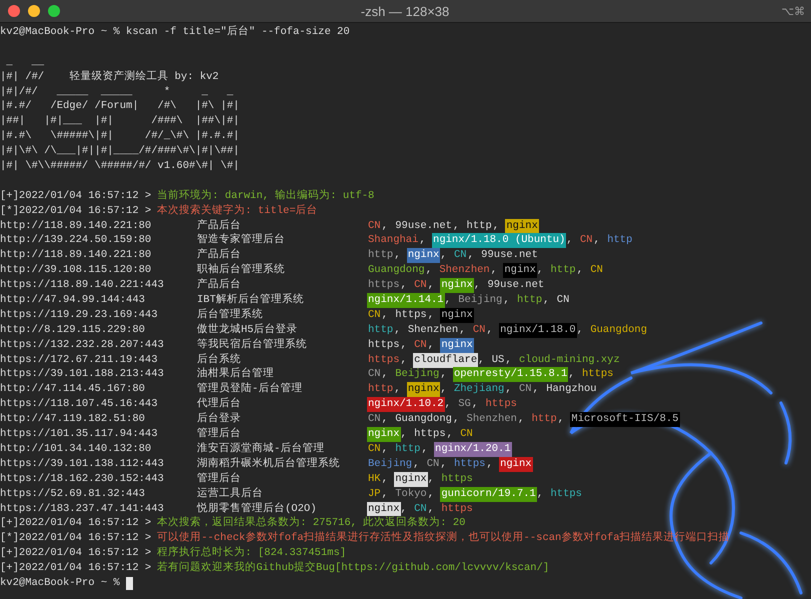  What do you see at coordinates (260, 448) in the screenshot?
I see `title-text: 淮安百源堂商城-后台管理` at bounding box center [260, 448].